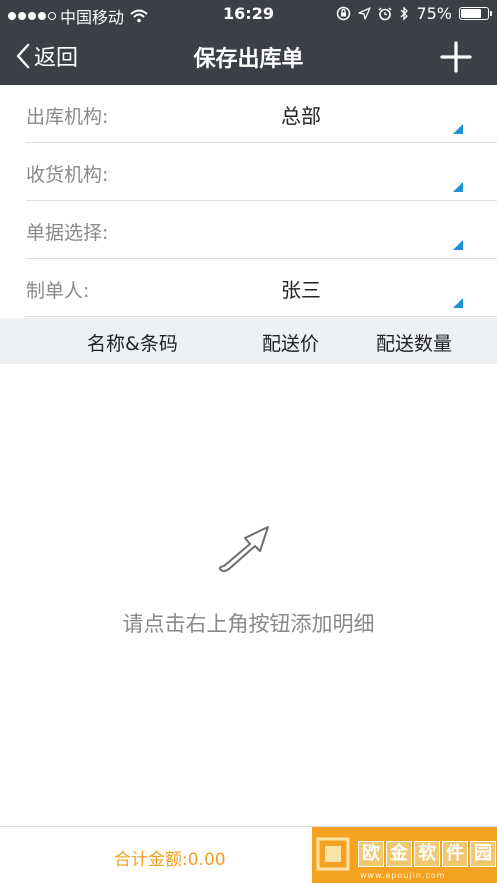  What do you see at coordinates (291, 344) in the screenshot?
I see `column-header-price: 配送价` at bounding box center [291, 344].